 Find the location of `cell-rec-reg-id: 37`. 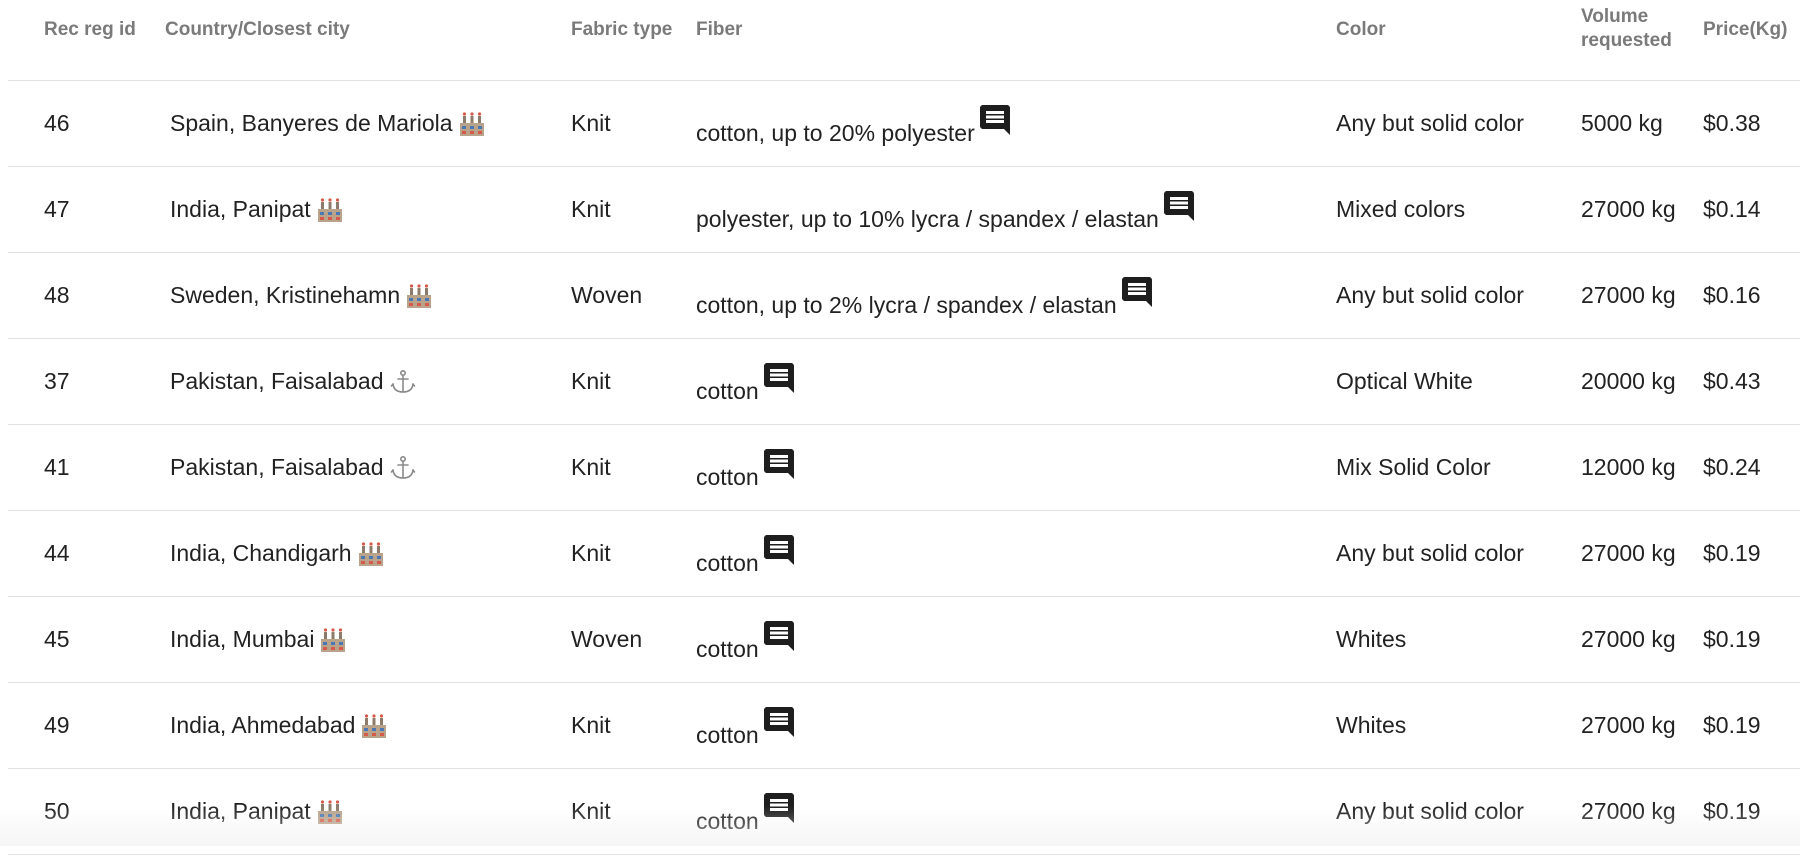

cell-rec-reg-id: 37 is located at coordinates (57, 381).